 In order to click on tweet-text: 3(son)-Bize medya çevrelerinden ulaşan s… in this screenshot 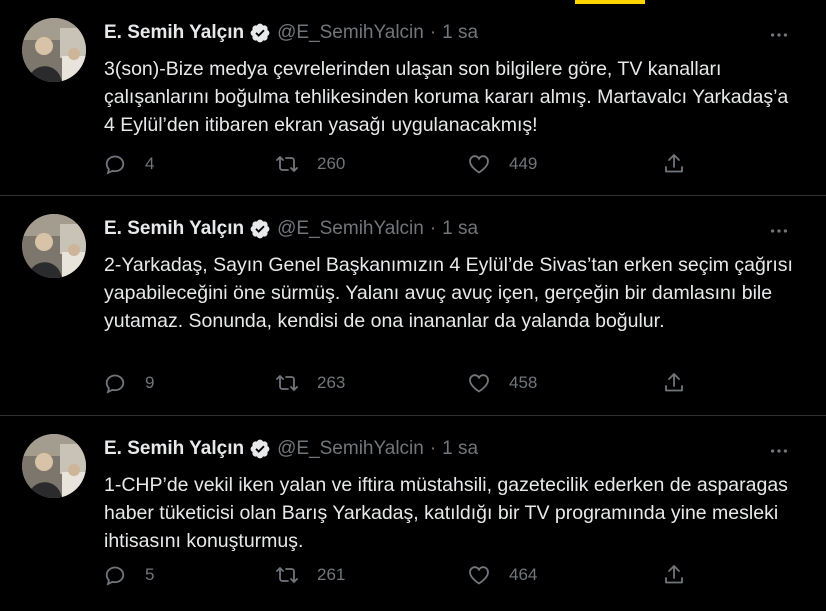, I will do `click(446, 97)`.